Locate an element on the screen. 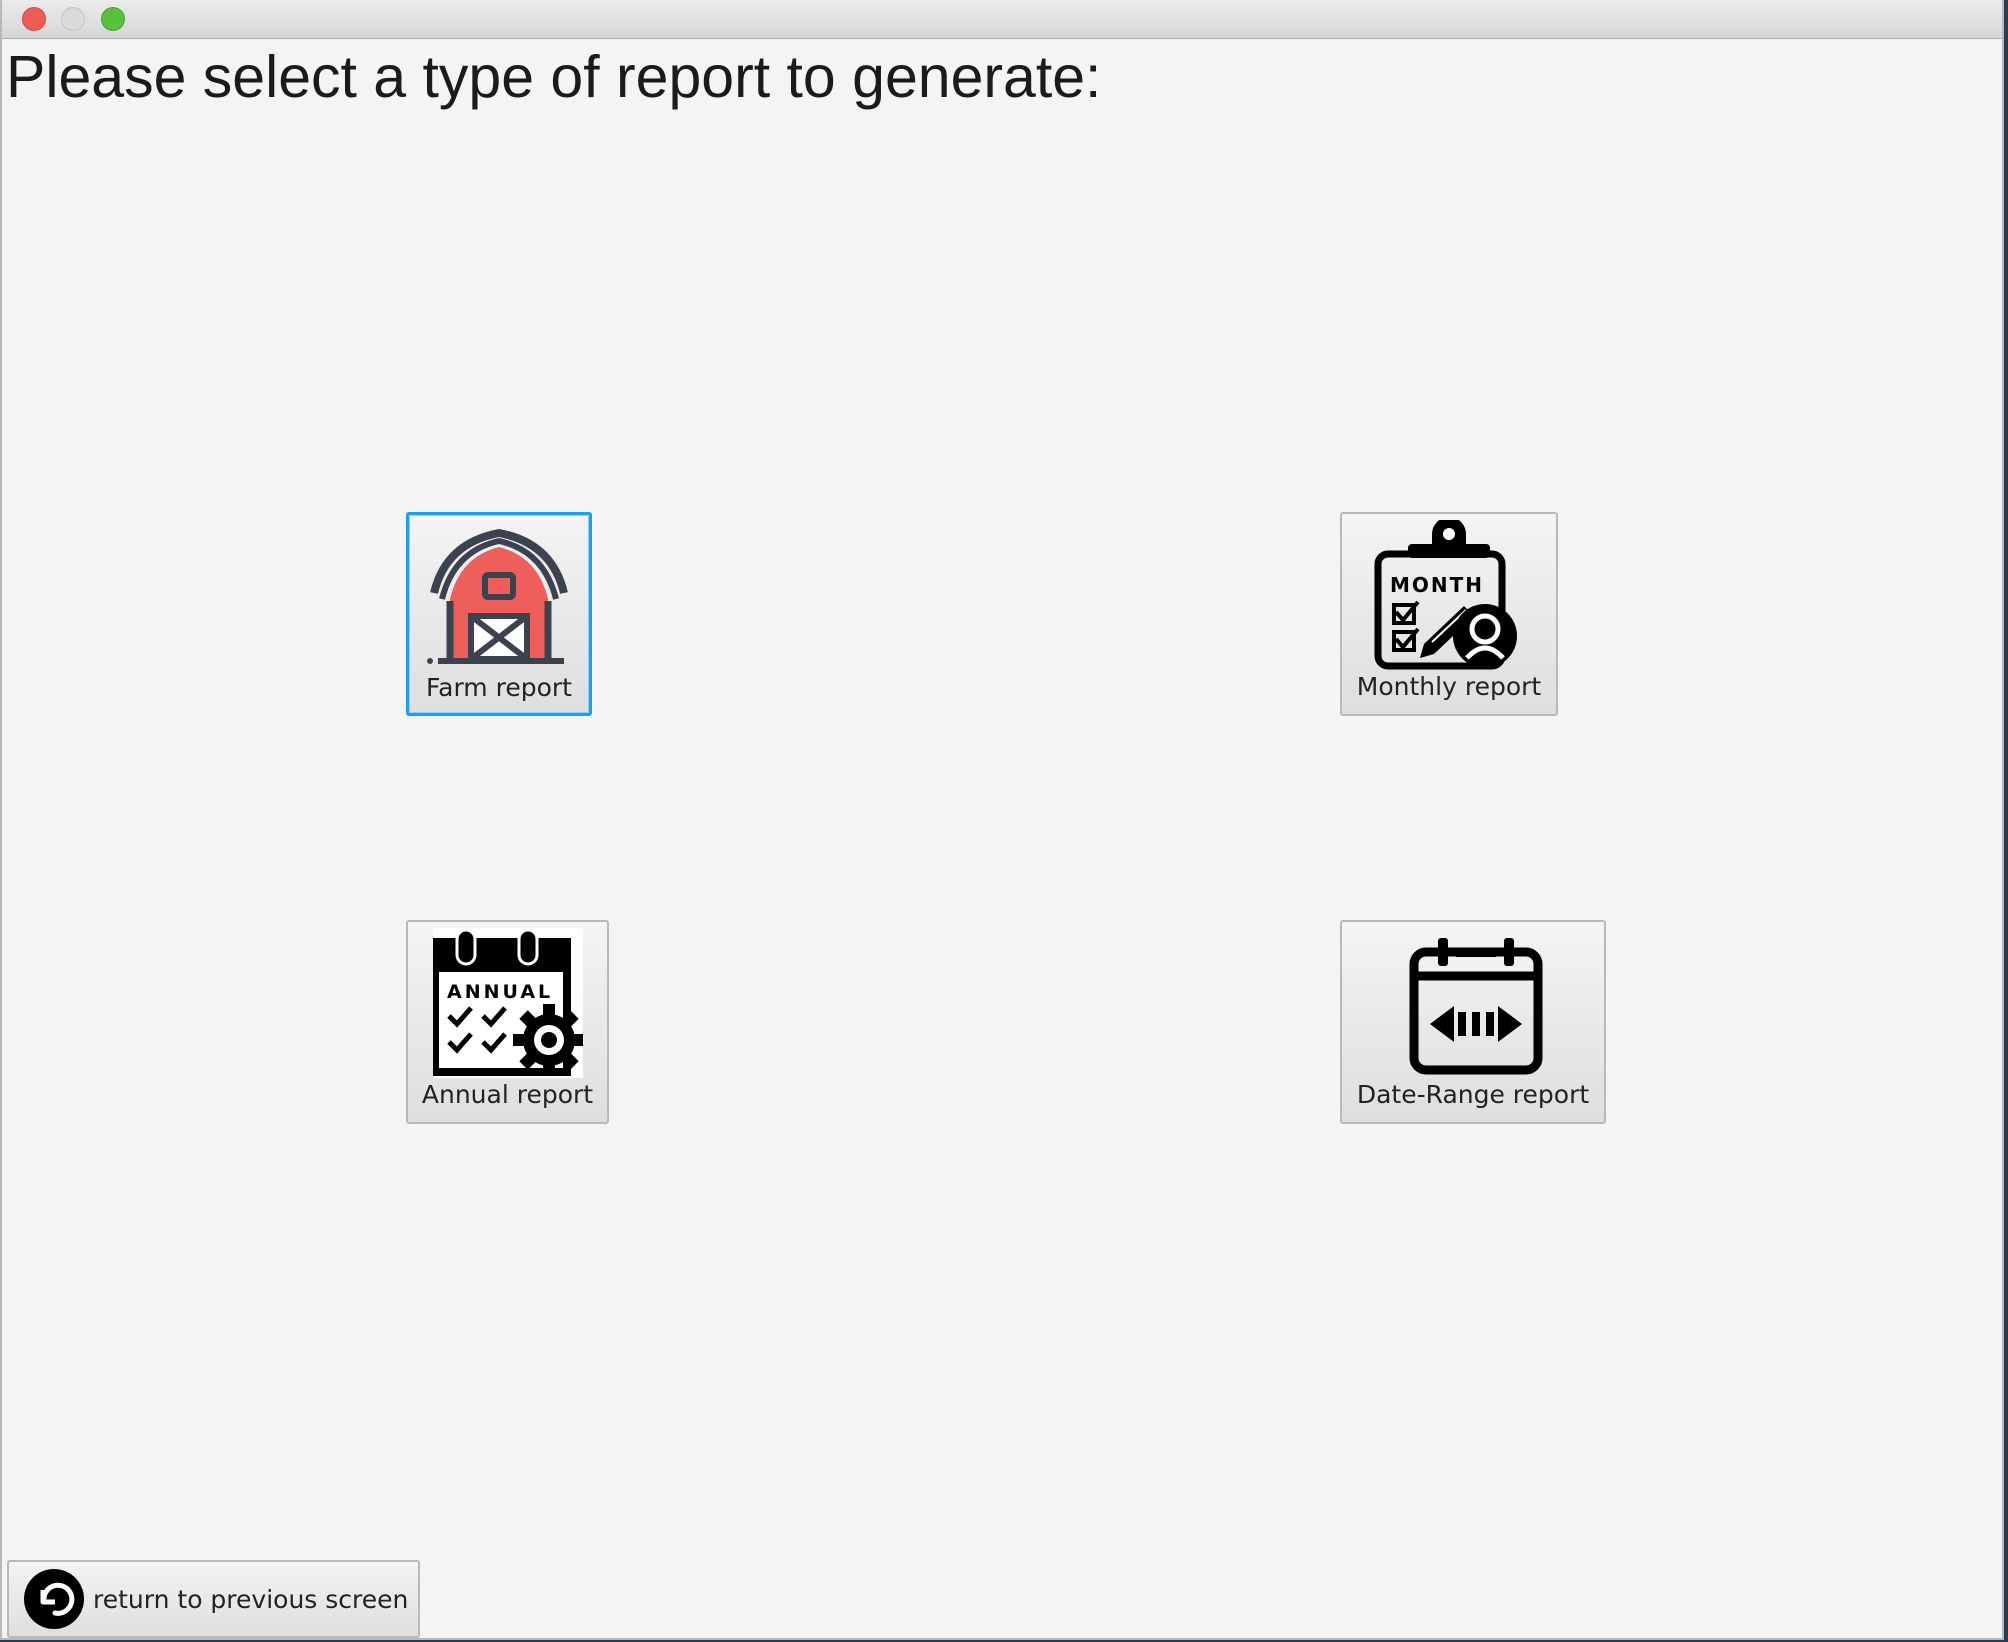 The height and width of the screenshot is (1642, 2008). annual-report-button: ANNUAL Annual report is located at coordinates (507, 1022).